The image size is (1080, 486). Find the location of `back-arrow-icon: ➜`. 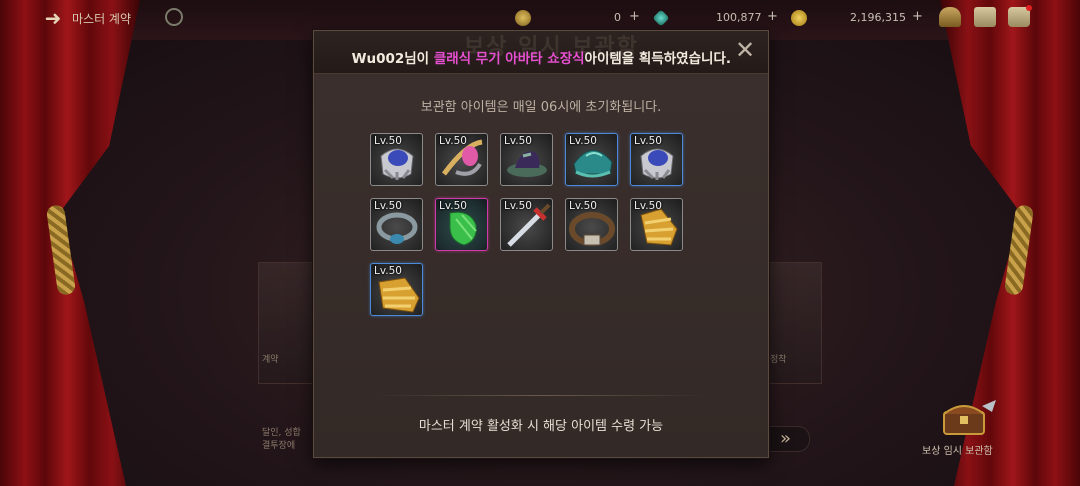

back-arrow-icon: ➜ is located at coordinates (53, 18).